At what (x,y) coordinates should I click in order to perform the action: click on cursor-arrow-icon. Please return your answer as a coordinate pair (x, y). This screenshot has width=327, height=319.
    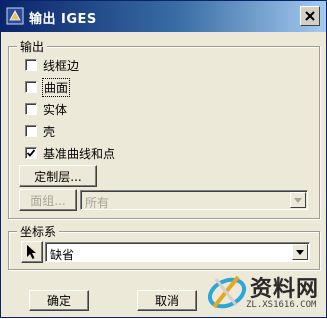
    Looking at the image, I should click on (31, 252).